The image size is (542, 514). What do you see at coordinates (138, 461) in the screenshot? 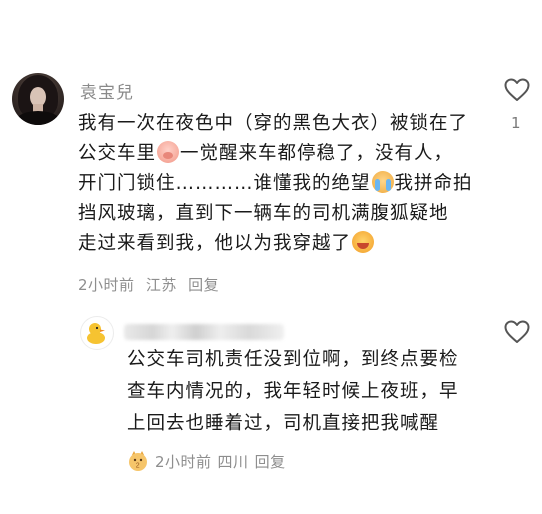
I see `level-badge-icon: 2` at bounding box center [138, 461].